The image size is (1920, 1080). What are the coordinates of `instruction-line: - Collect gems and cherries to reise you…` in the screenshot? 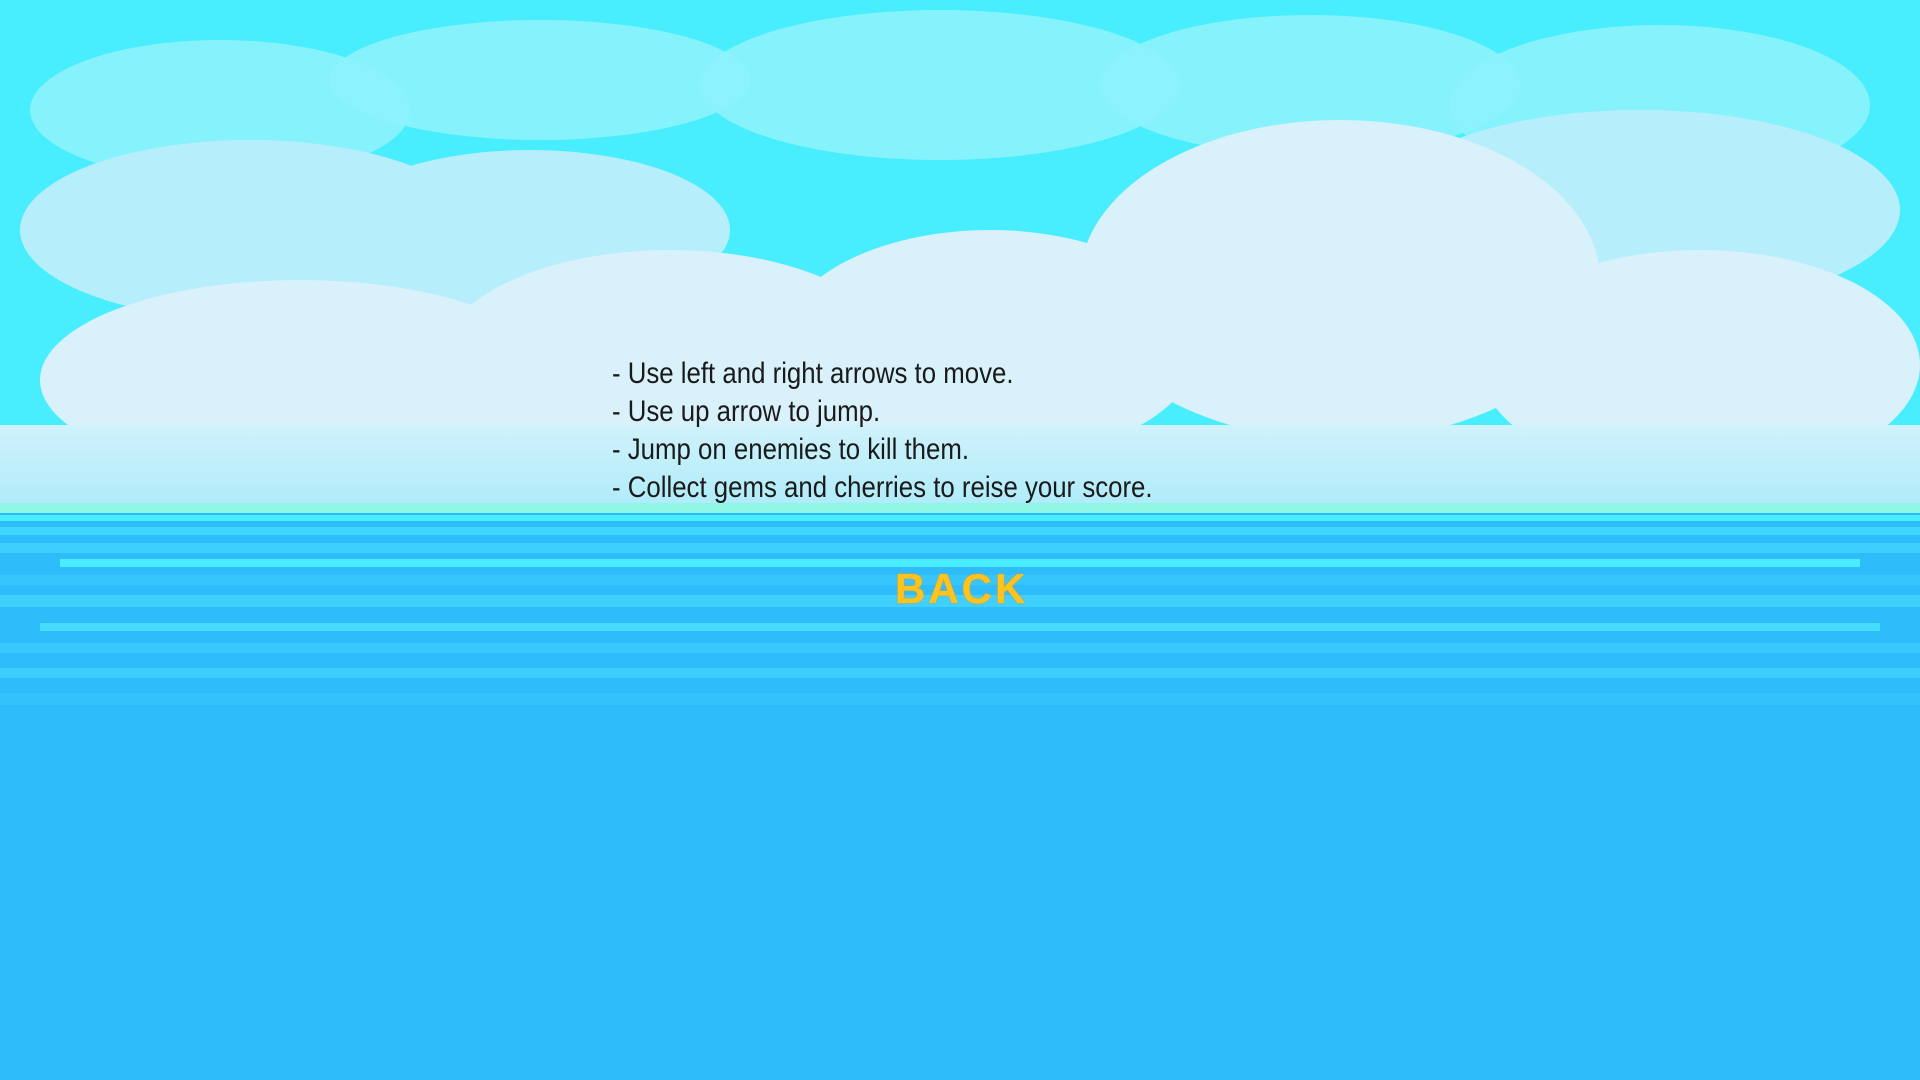 It's located at (882, 487).